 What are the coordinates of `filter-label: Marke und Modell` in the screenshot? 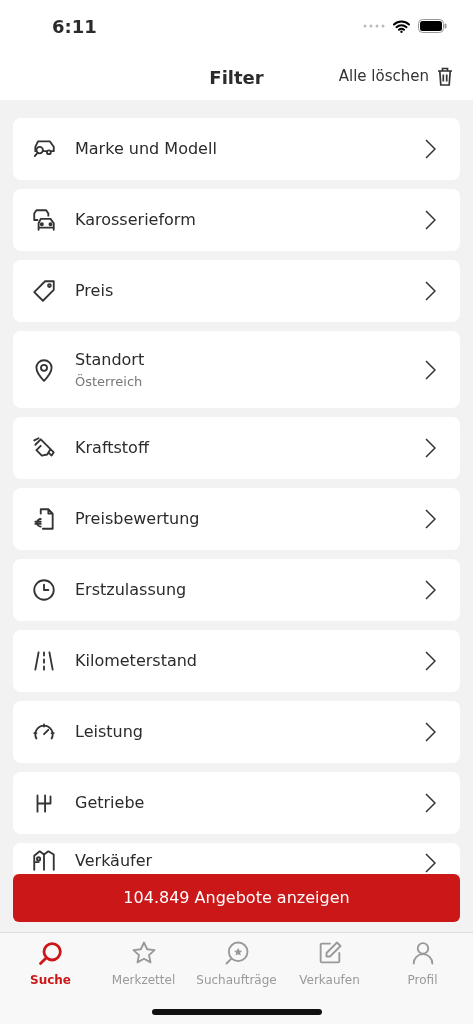 It's located at (146, 149).